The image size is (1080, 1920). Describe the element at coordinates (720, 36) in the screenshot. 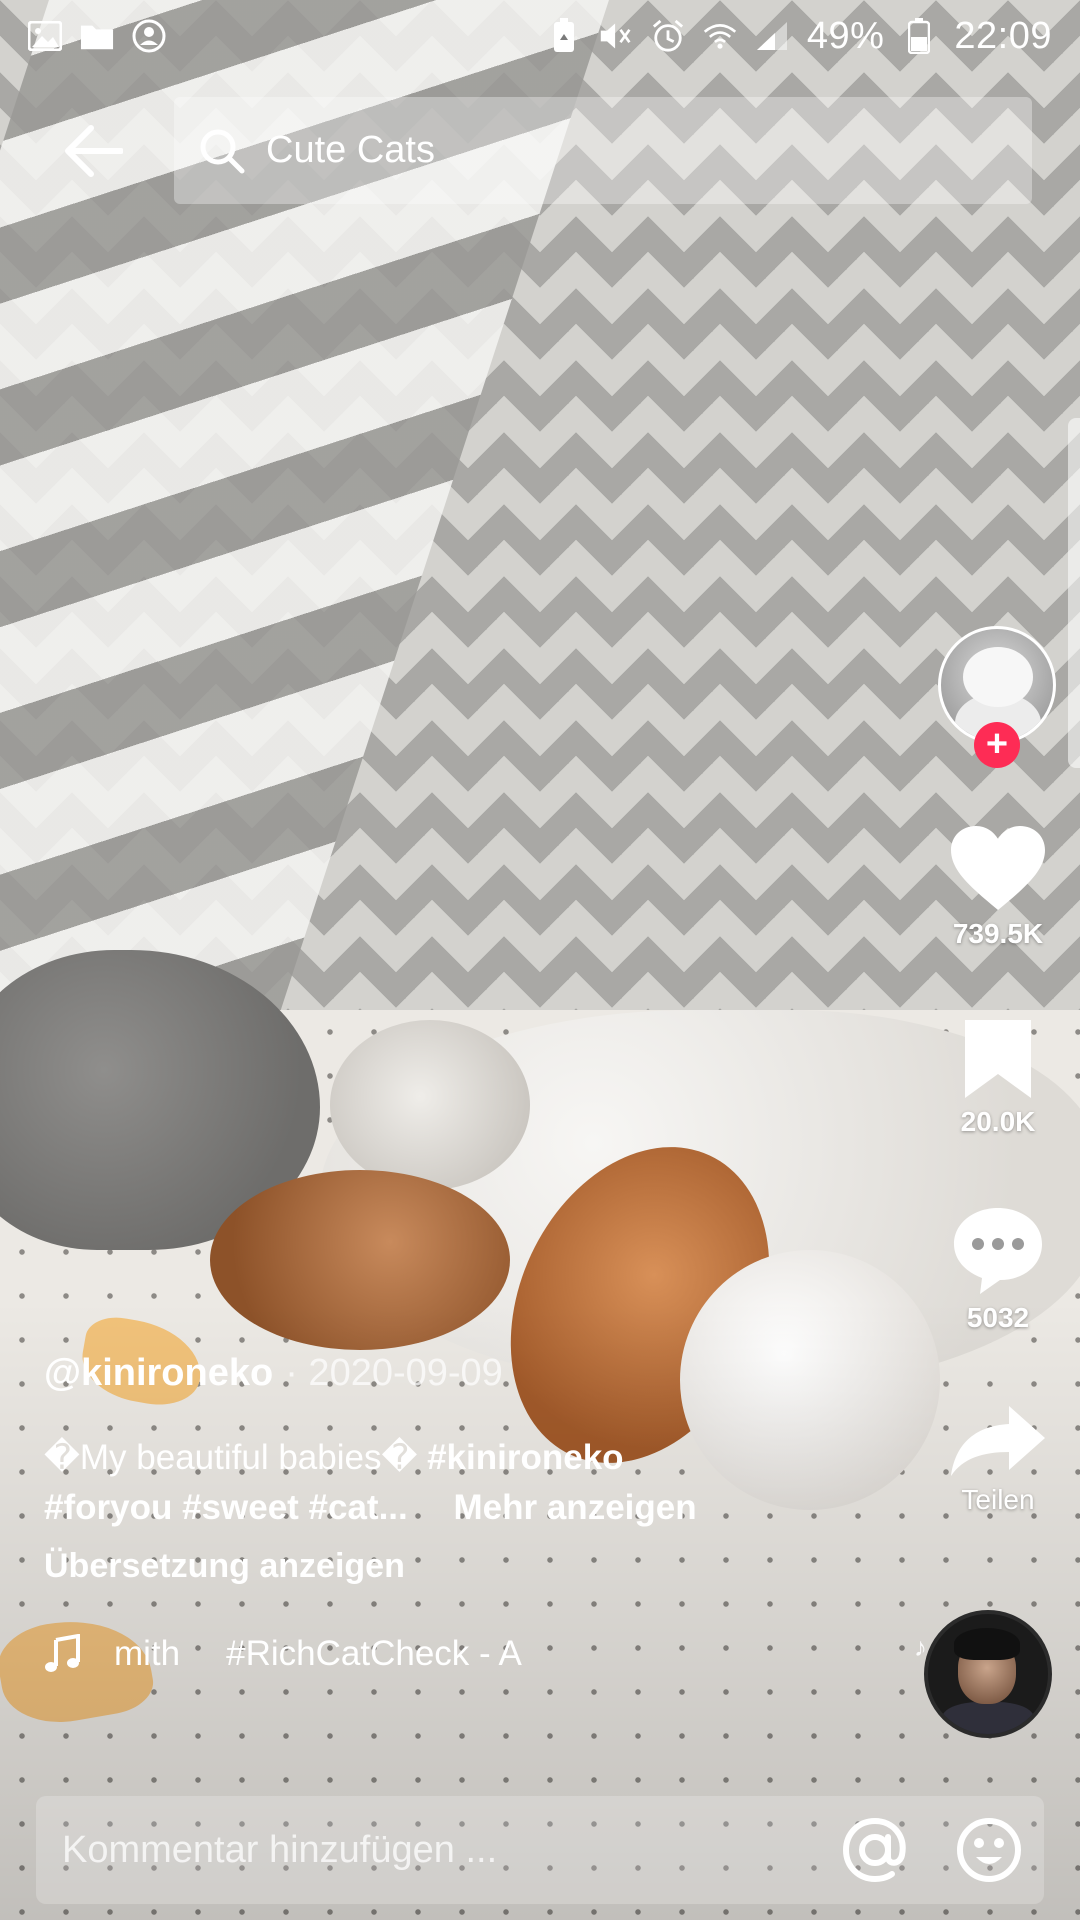

I see `wifi-icon` at that location.